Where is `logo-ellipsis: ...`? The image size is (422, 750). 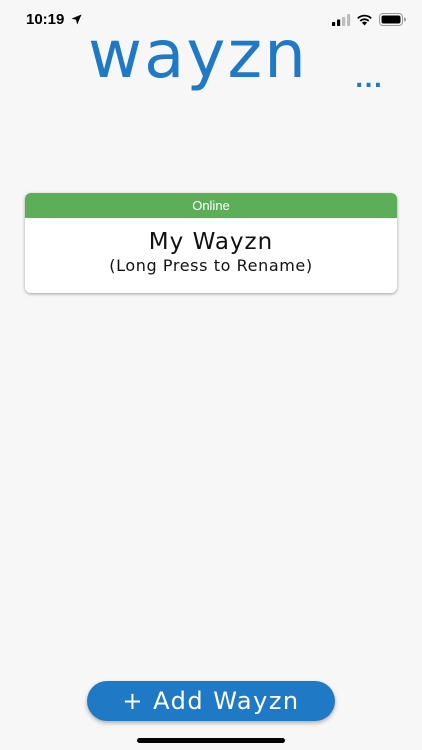 logo-ellipsis: ... is located at coordinates (369, 80).